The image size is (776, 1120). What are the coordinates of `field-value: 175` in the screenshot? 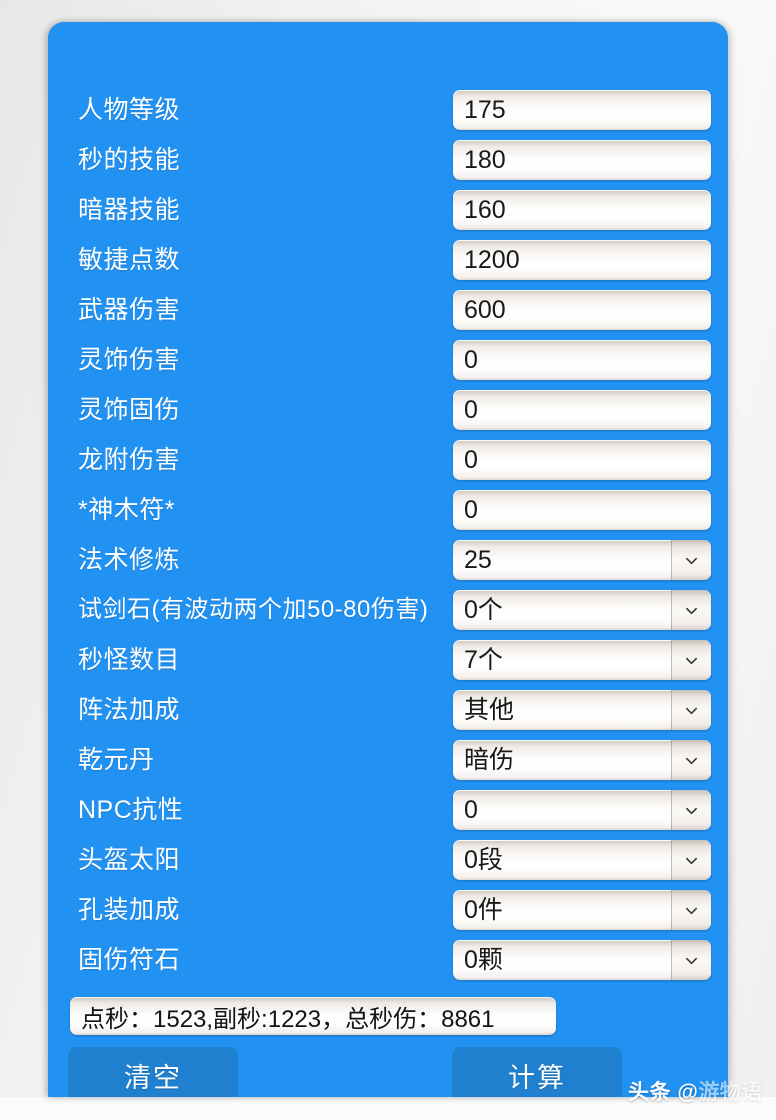 It's located at (485, 110).